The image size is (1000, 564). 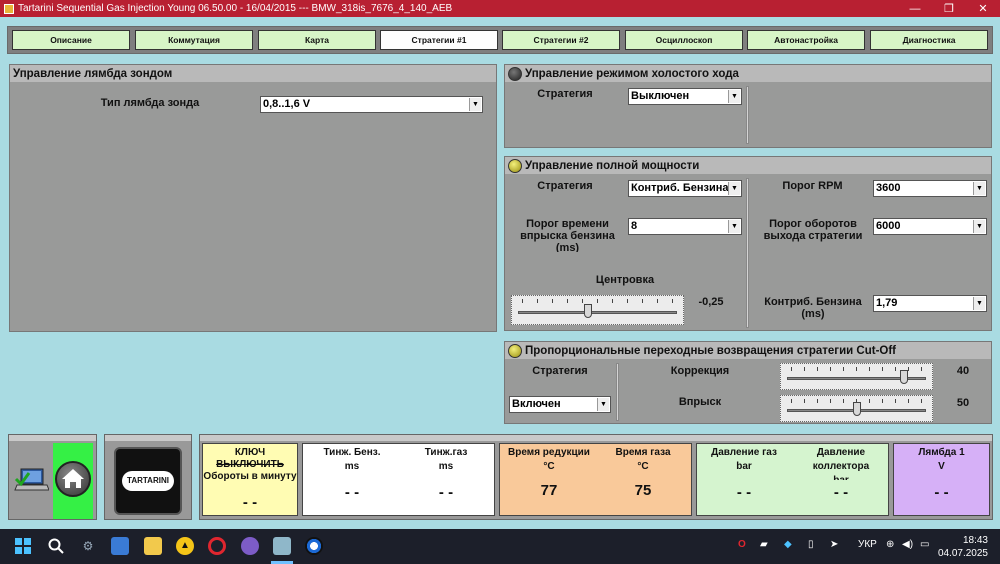 I want to click on centering-slider, so click(x=597, y=310).